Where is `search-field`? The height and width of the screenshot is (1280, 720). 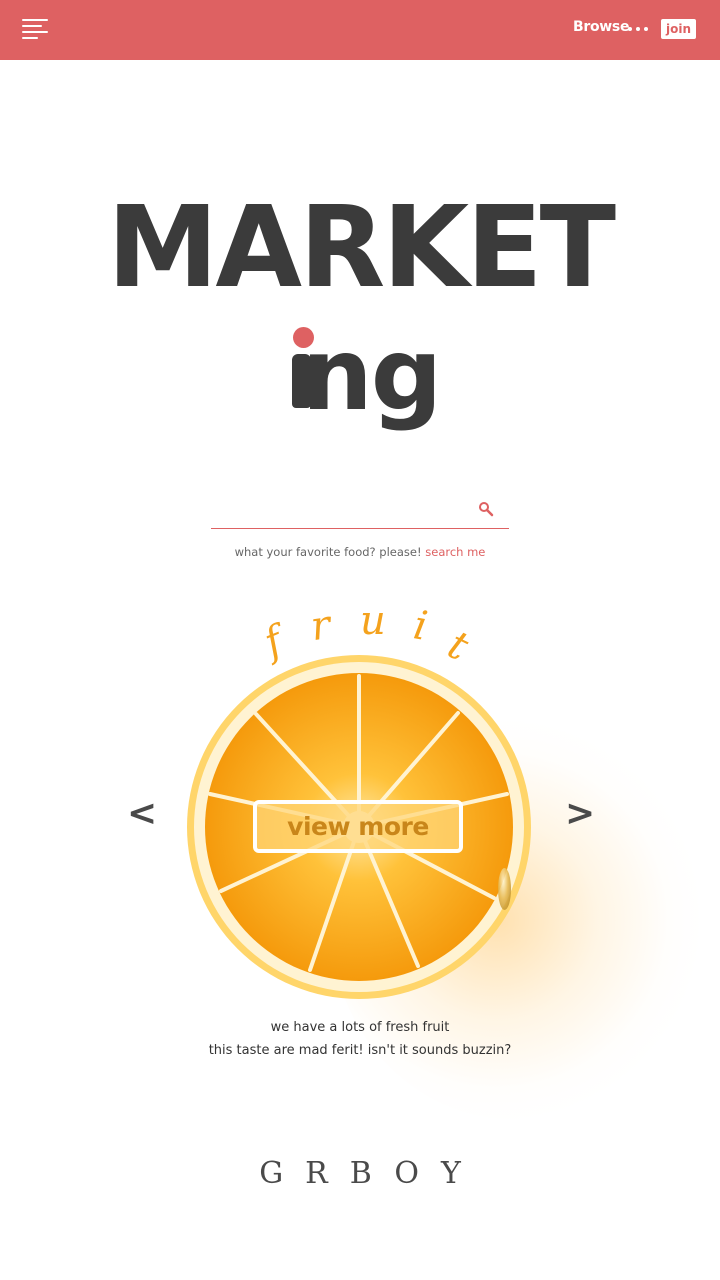 search-field is located at coordinates (360, 510).